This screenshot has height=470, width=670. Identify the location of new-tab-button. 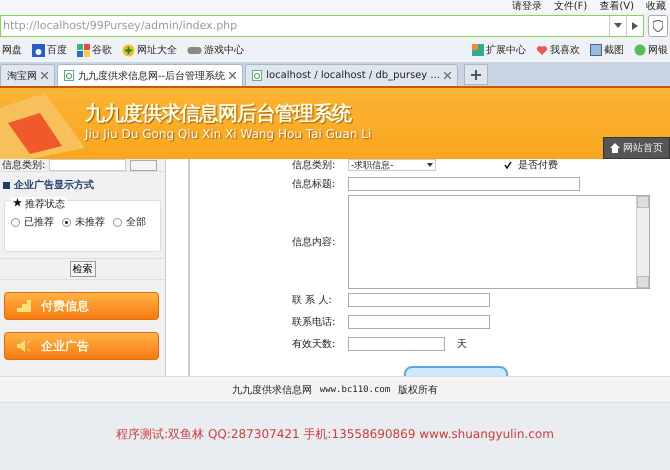
(476, 74).